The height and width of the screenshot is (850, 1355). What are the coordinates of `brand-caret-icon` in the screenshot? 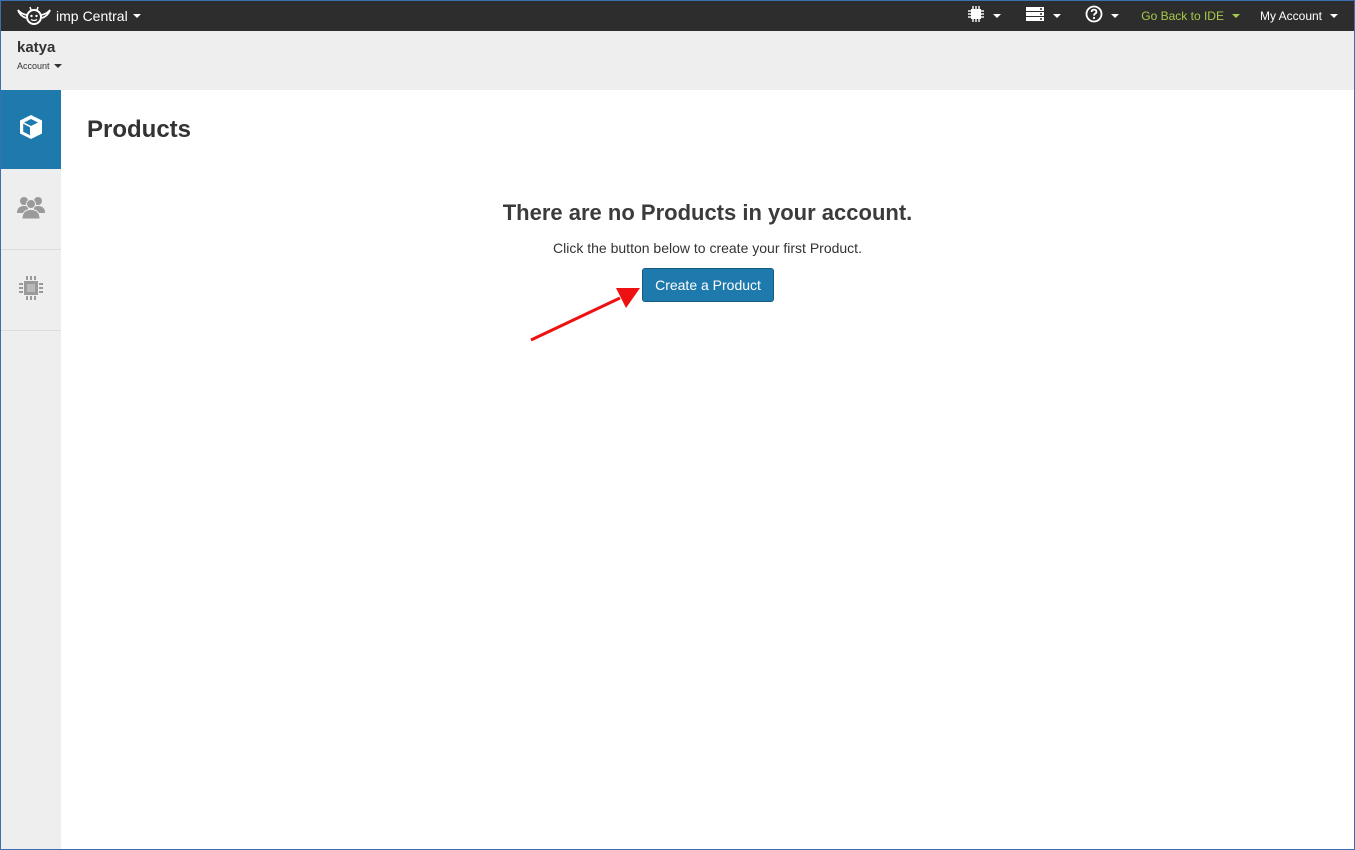 It's located at (136, 16).